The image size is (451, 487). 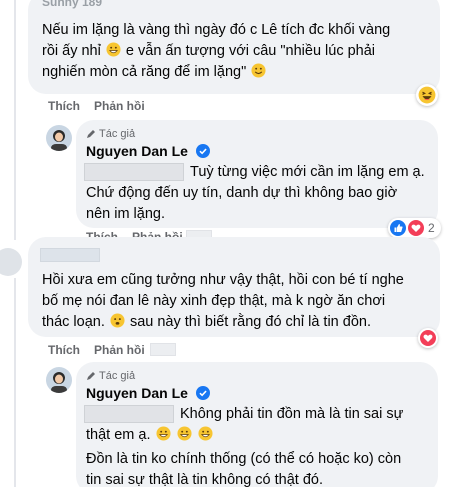 I want to click on reaction-haha, so click(x=427, y=95).